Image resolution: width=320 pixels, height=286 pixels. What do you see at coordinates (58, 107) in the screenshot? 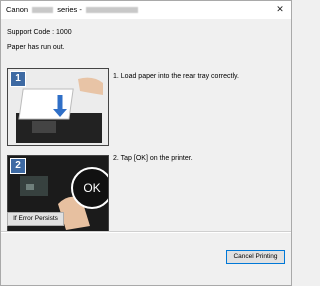
I see `step-1-illustration: 1` at bounding box center [58, 107].